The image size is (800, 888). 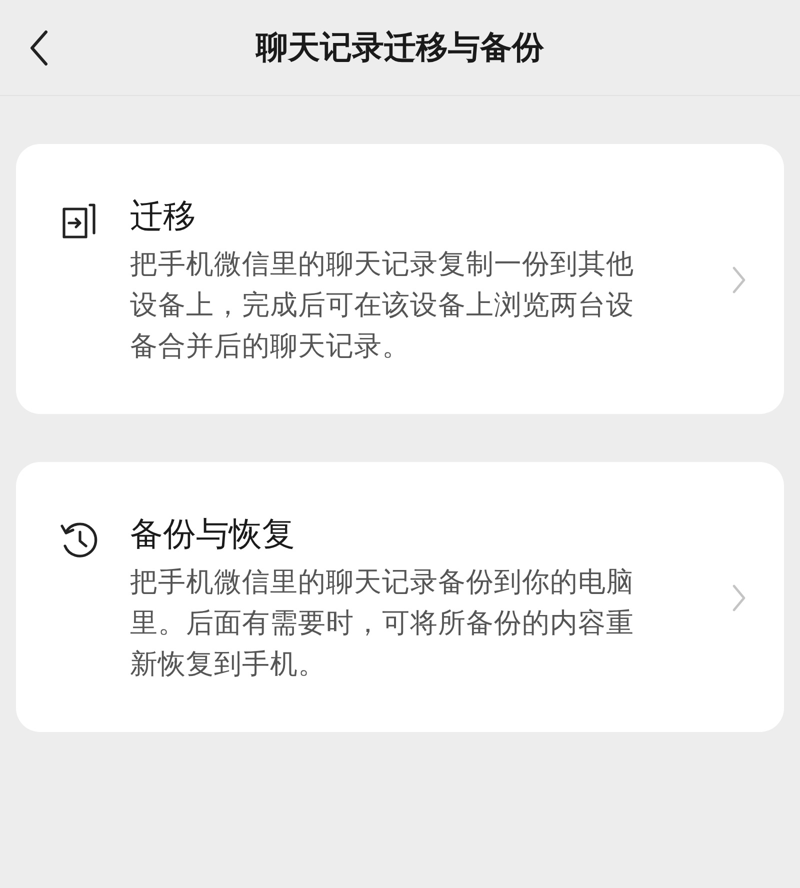 I want to click on option-title: 迁移, so click(x=163, y=216).